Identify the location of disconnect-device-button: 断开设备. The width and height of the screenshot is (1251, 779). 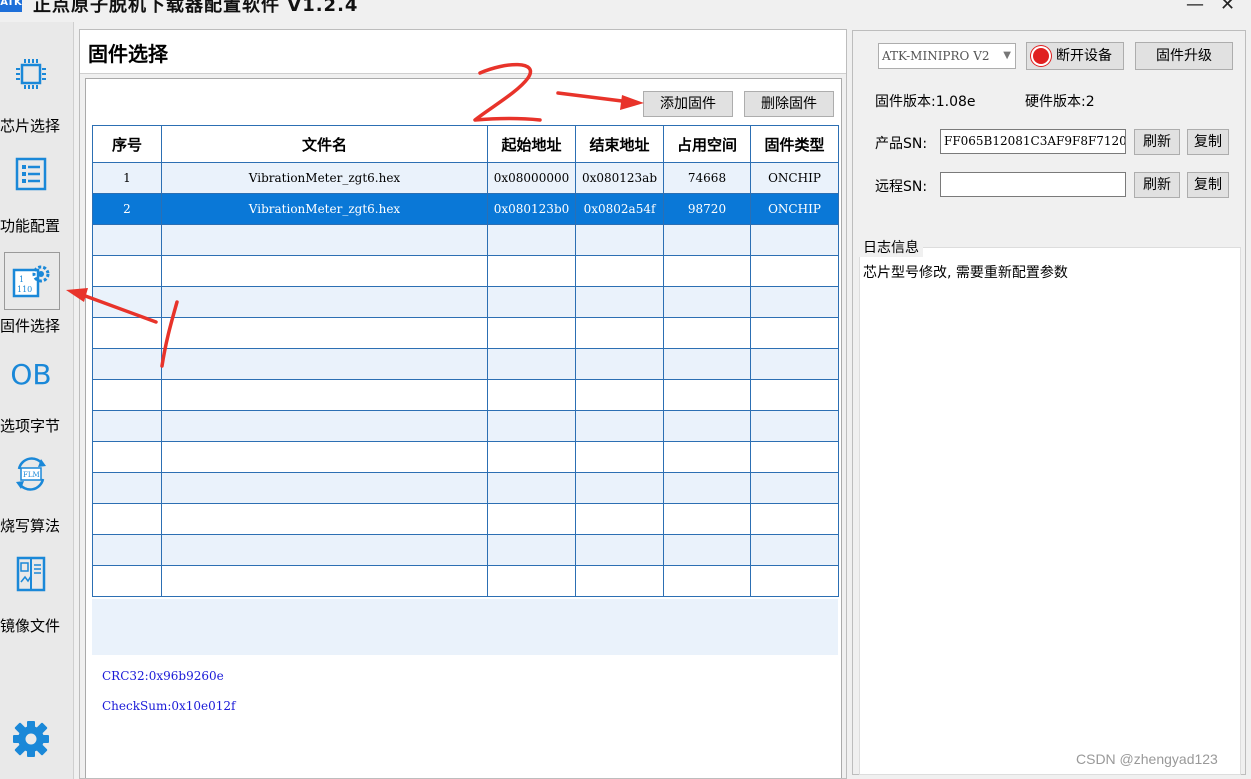
(1075, 56).